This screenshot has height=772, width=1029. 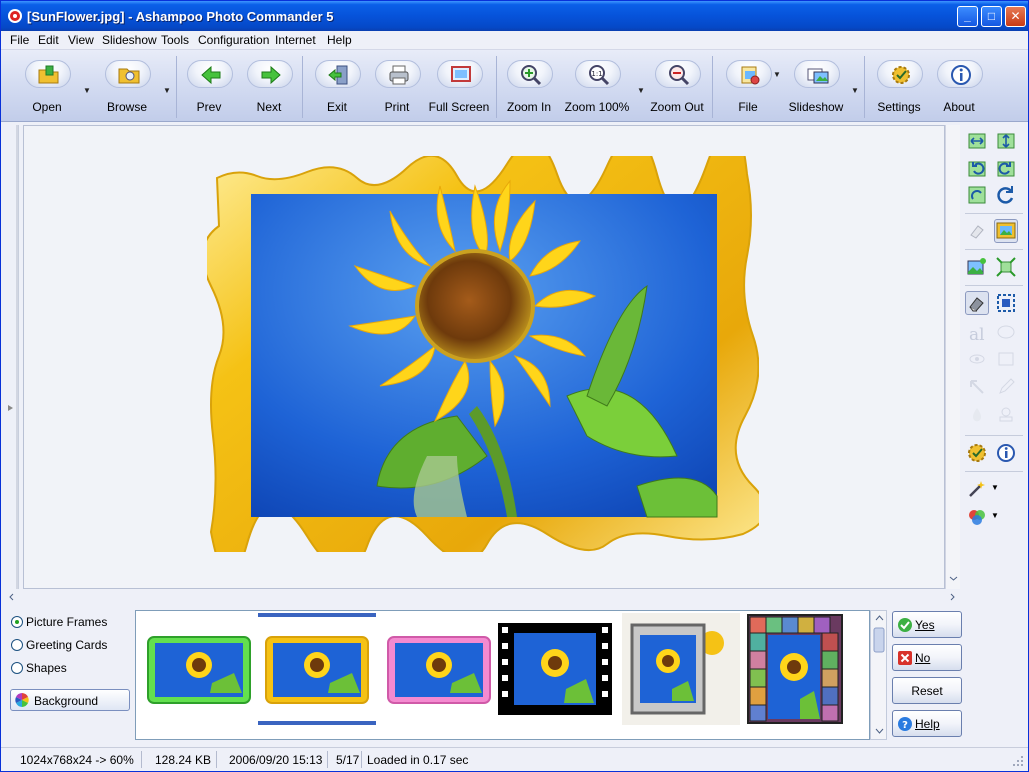 What do you see at coordinates (1006, 387) in the screenshot?
I see `pen-tool-button` at bounding box center [1006, 387].